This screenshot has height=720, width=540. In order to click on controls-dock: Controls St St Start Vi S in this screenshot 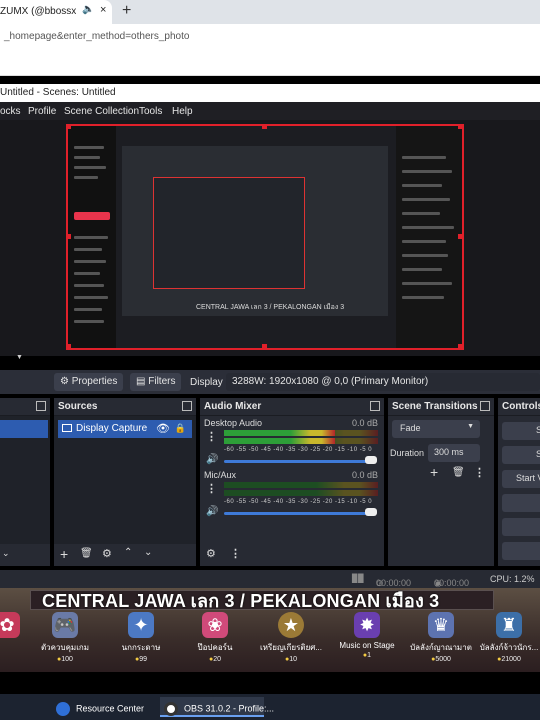, I will do `click(519, 482)`.